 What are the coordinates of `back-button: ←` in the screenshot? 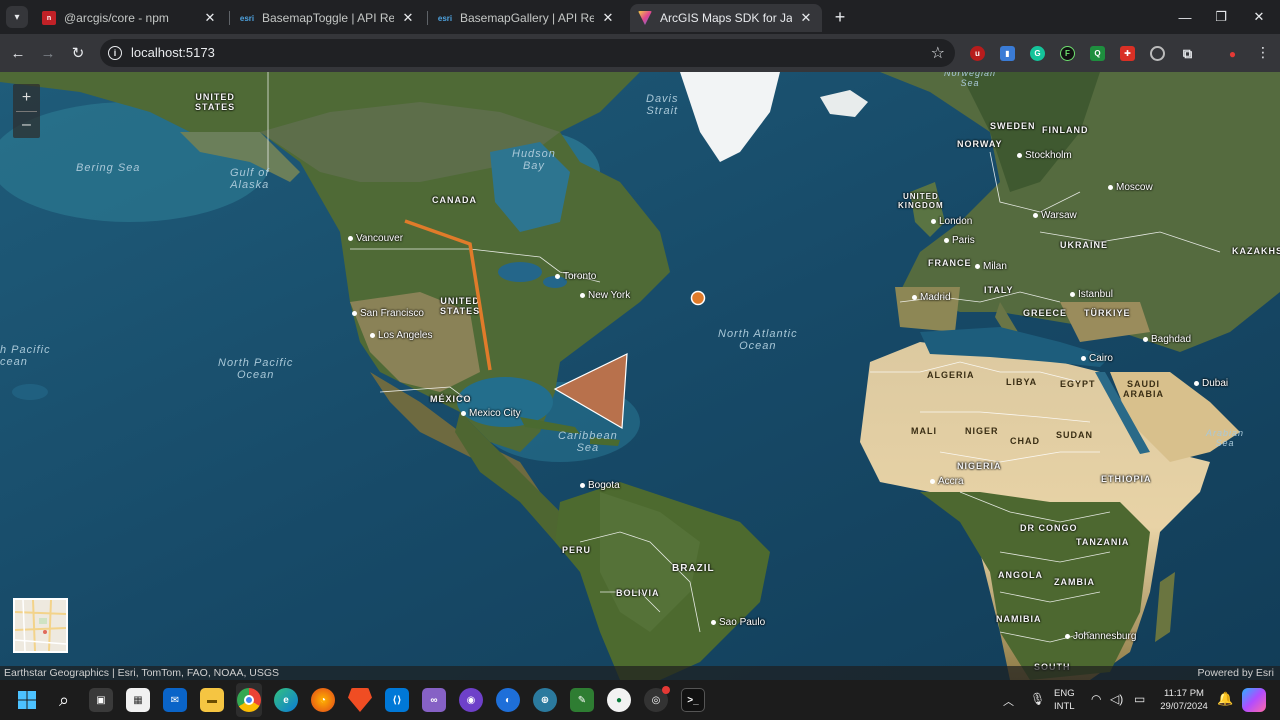 It's located at (18, 53).